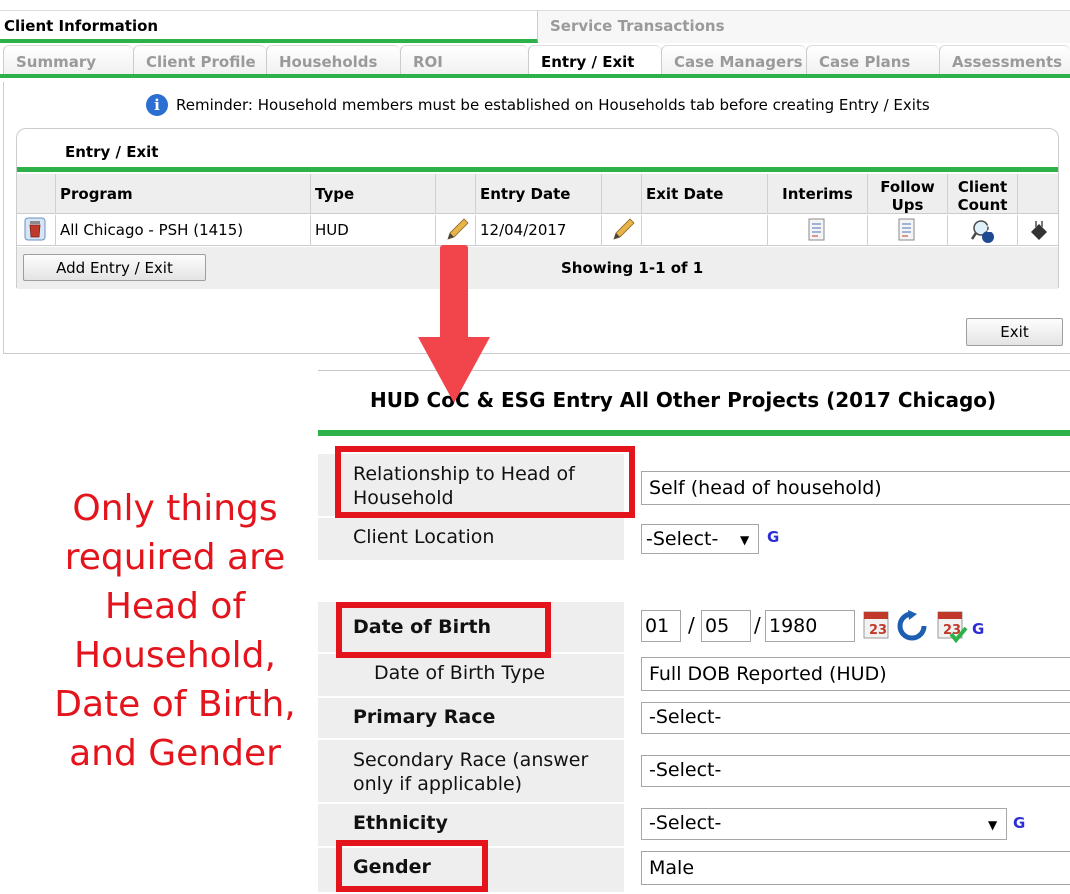 This screenshot has height=894, width=1070. What do you see at coordinates (372, 230) in the screenshot?
I see `type-cell: HUD` at bounding box center [372, 230].